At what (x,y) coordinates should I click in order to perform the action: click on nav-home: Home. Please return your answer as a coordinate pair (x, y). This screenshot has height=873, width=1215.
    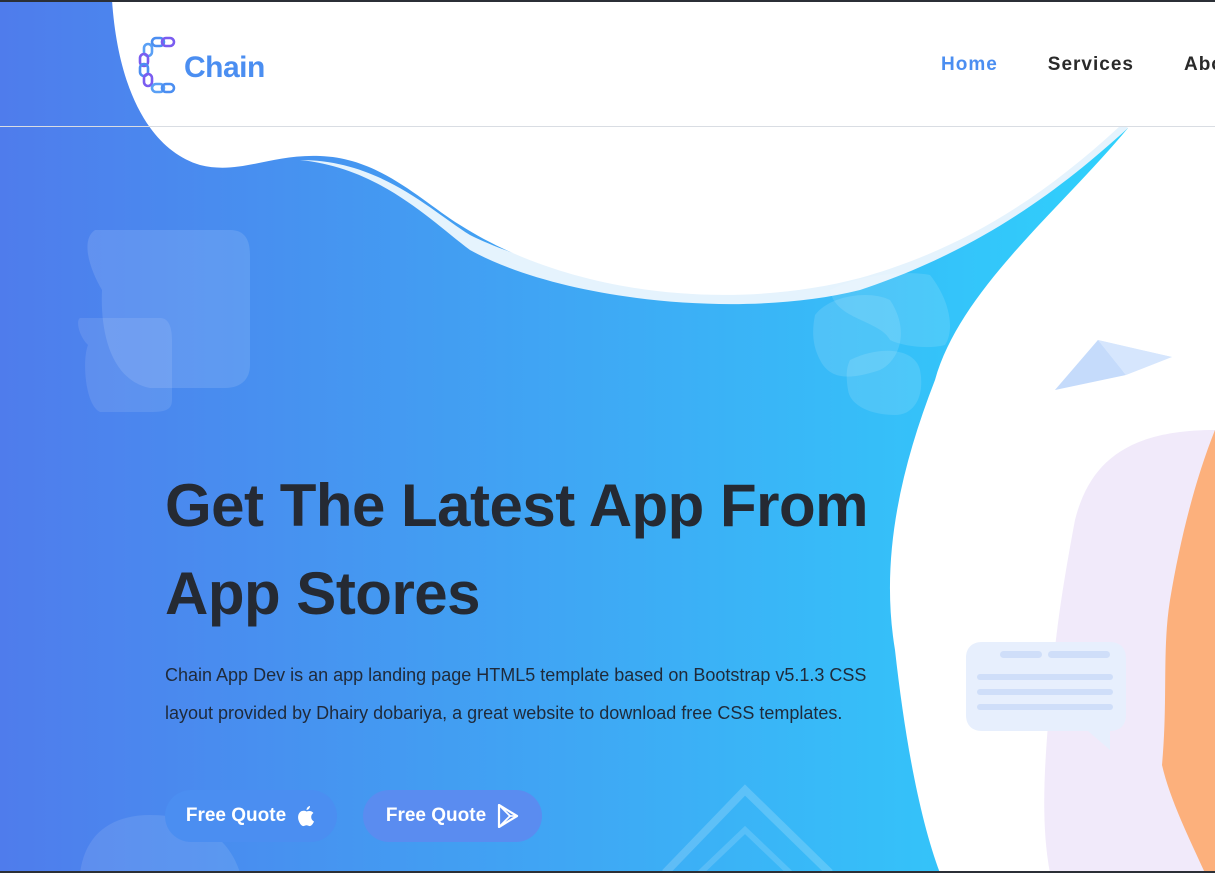
    Looking at the image, I should click on (969, 65).